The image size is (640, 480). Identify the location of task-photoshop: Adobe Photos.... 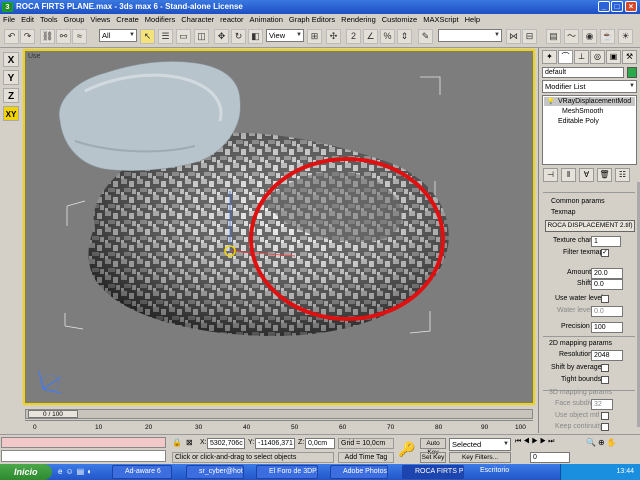
(359, 472).